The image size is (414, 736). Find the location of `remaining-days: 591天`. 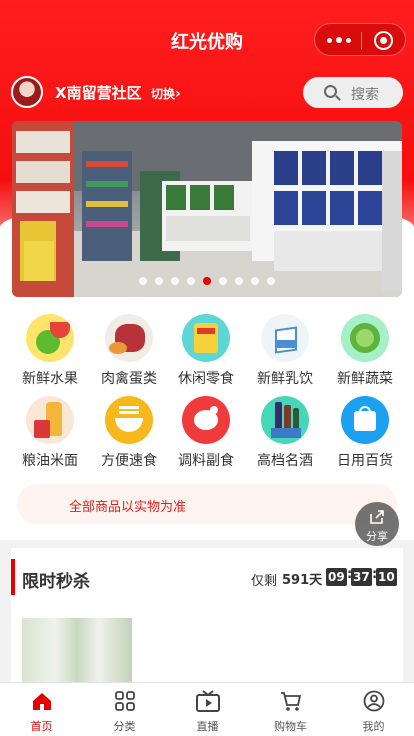

remaining-days: 591天 is located at coordinates (302, 580).